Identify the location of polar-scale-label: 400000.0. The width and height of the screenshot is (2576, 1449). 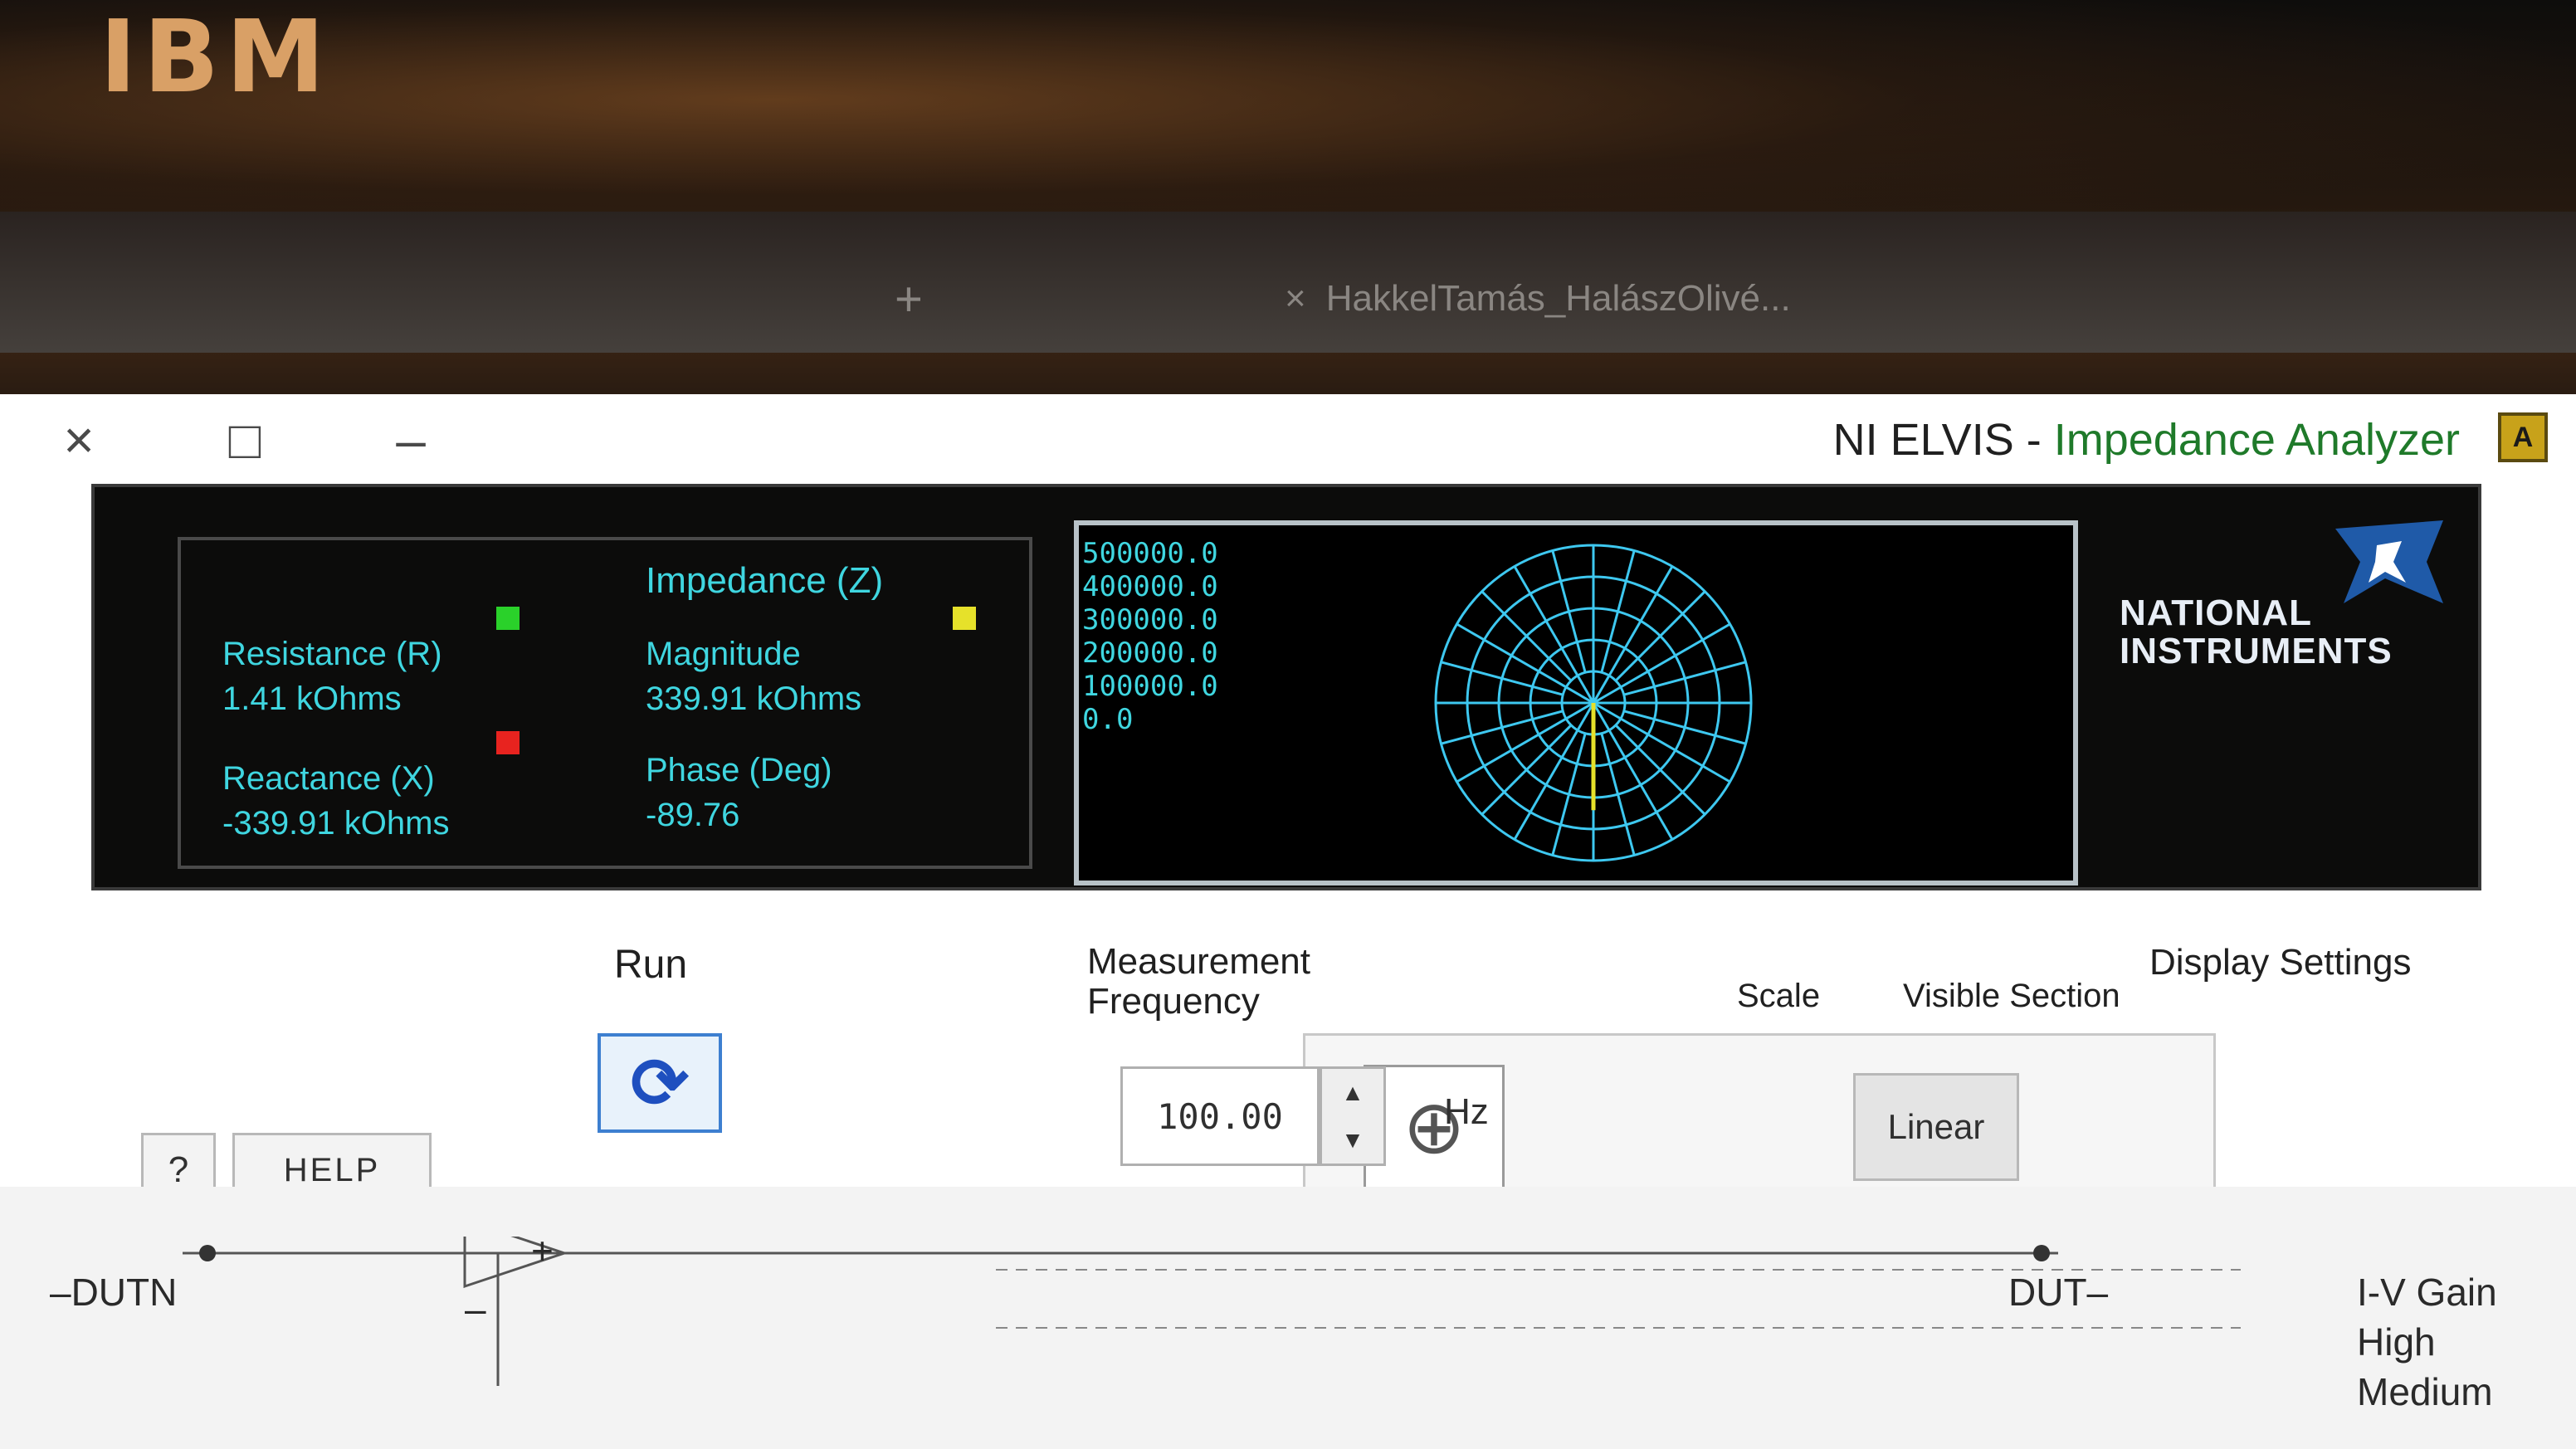
(1150, 587).